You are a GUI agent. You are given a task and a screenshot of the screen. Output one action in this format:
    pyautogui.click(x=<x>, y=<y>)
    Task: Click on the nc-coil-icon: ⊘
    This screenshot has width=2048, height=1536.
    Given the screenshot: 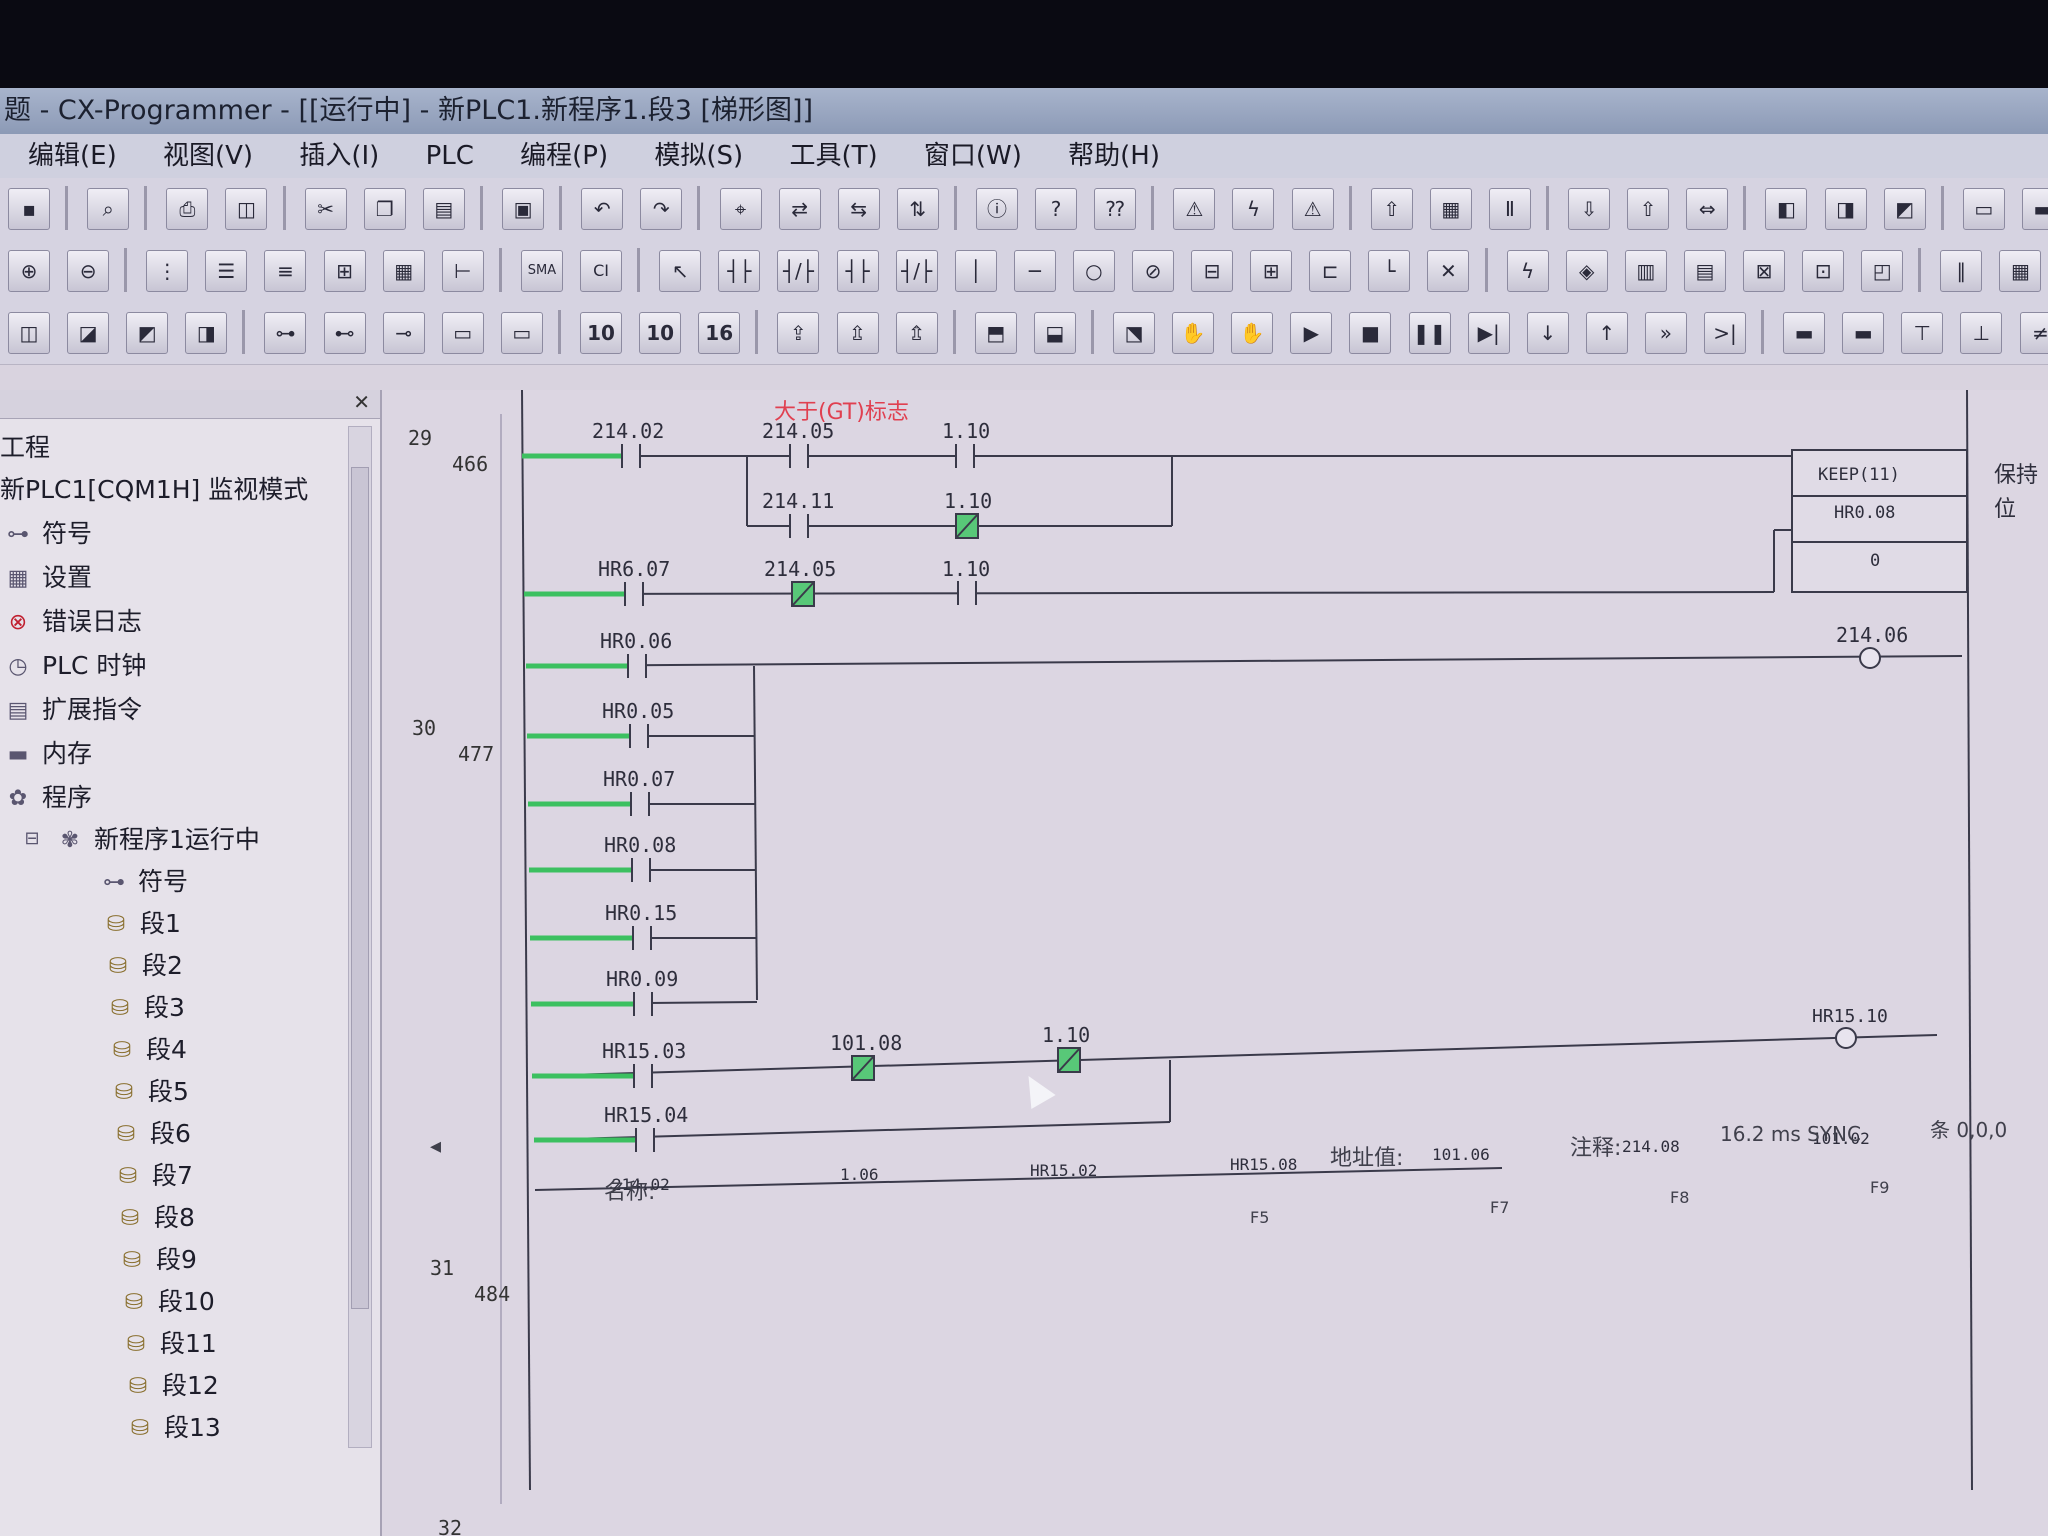 What is the action you would take?
    pyautogui.click(x=1152, y=271)
    